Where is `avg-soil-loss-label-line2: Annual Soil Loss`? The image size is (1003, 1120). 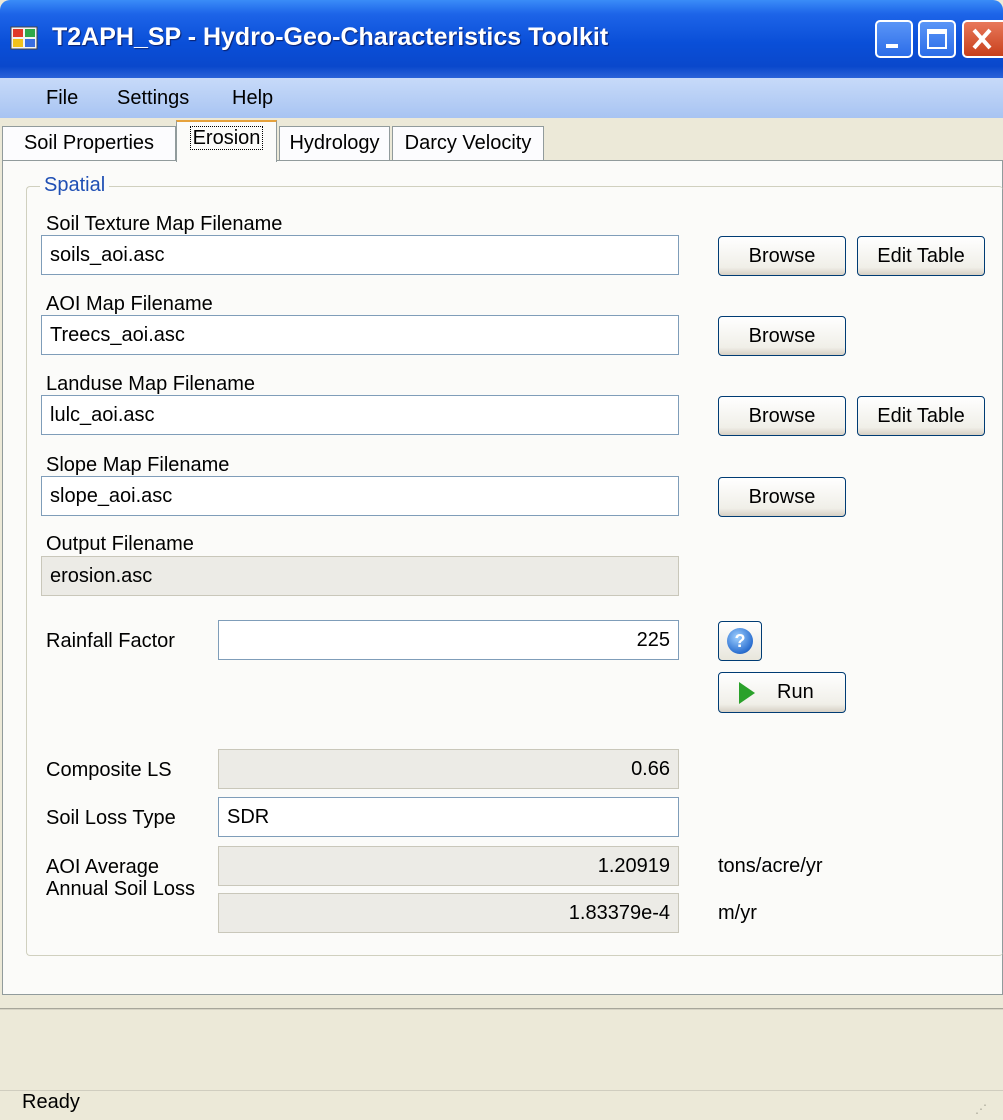
avg-soil-loss-label-line2: Annual Soil Loss is located at coordinates (120, 889).